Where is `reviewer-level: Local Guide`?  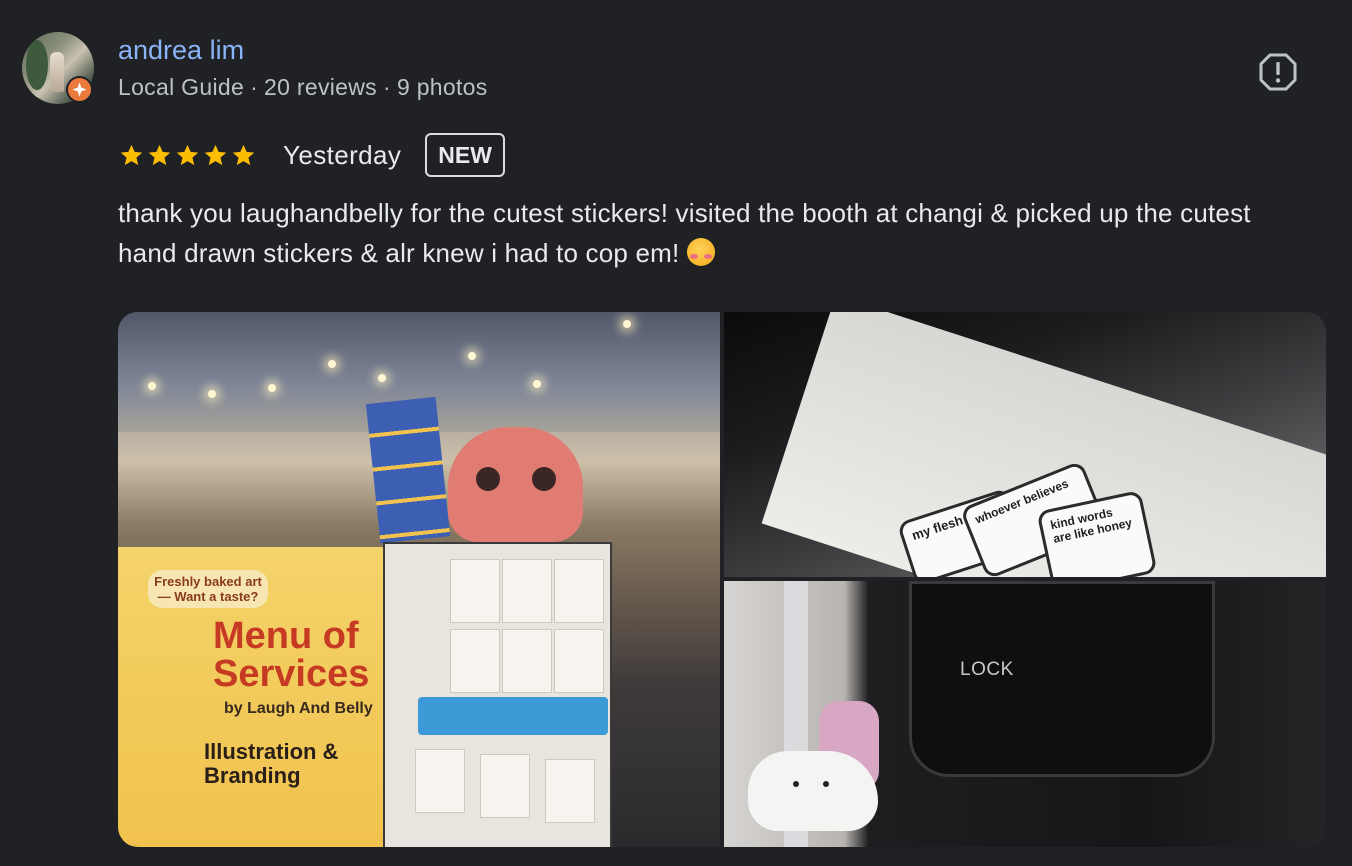 reviewer-level: Local Guide is located at coordinates (181, 87).